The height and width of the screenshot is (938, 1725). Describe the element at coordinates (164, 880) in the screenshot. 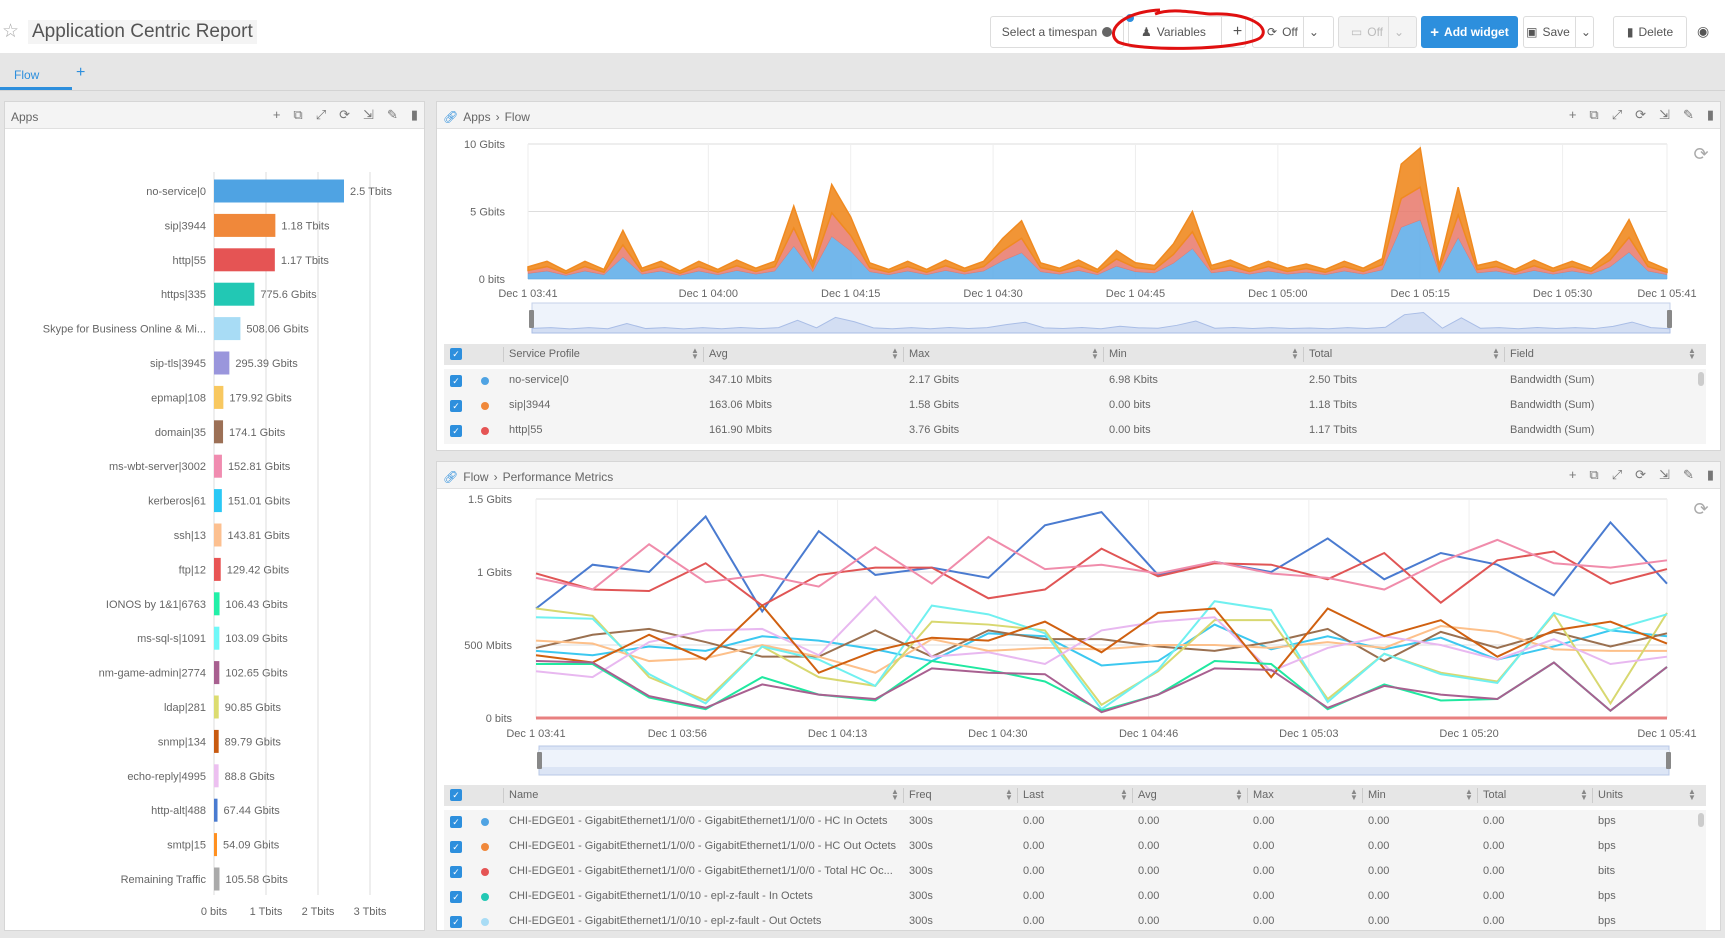

I see `bar-category-label: Remaining Traffic` at that location.